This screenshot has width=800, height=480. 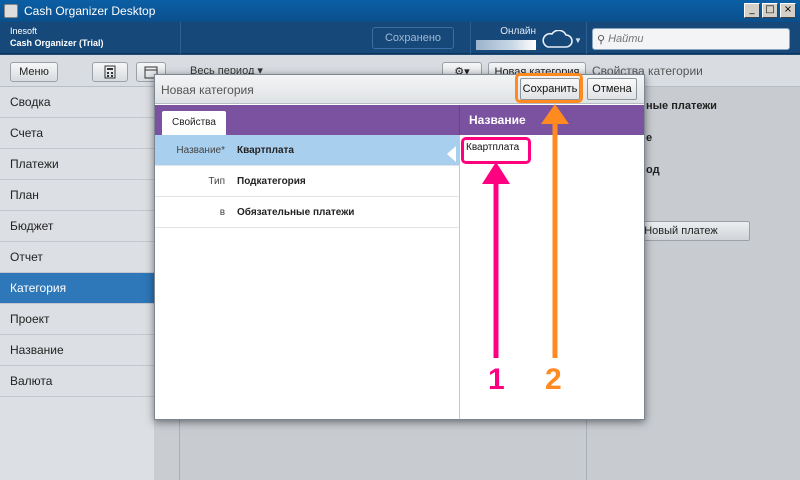 I want to click on annotation-label-1: 1, so click(x=496, y=379).